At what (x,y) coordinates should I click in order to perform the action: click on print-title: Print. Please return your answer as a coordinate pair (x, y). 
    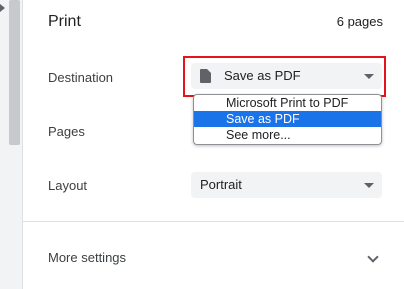
    Looking at the image, I should click on (64, 21).